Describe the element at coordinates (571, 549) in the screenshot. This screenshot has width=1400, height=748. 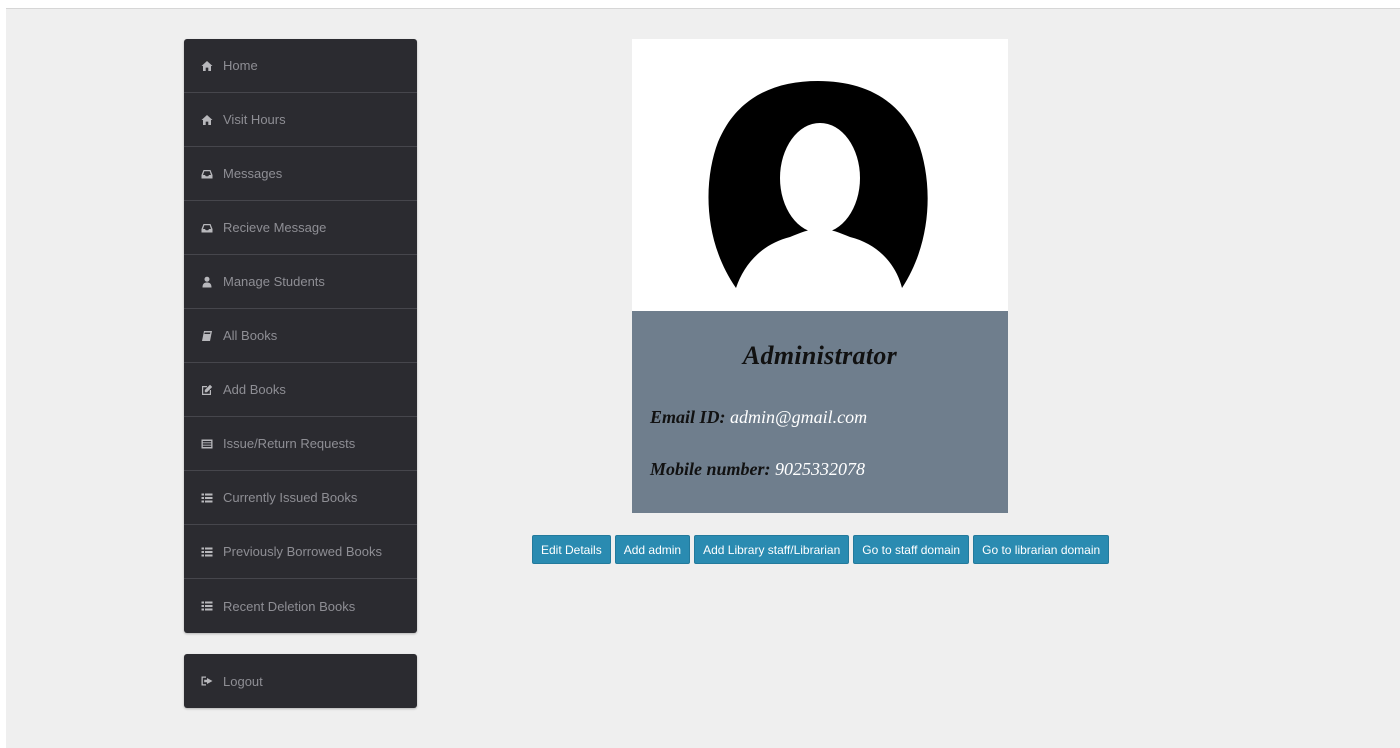
I see `edit-details-button: Edit Details` at that location.